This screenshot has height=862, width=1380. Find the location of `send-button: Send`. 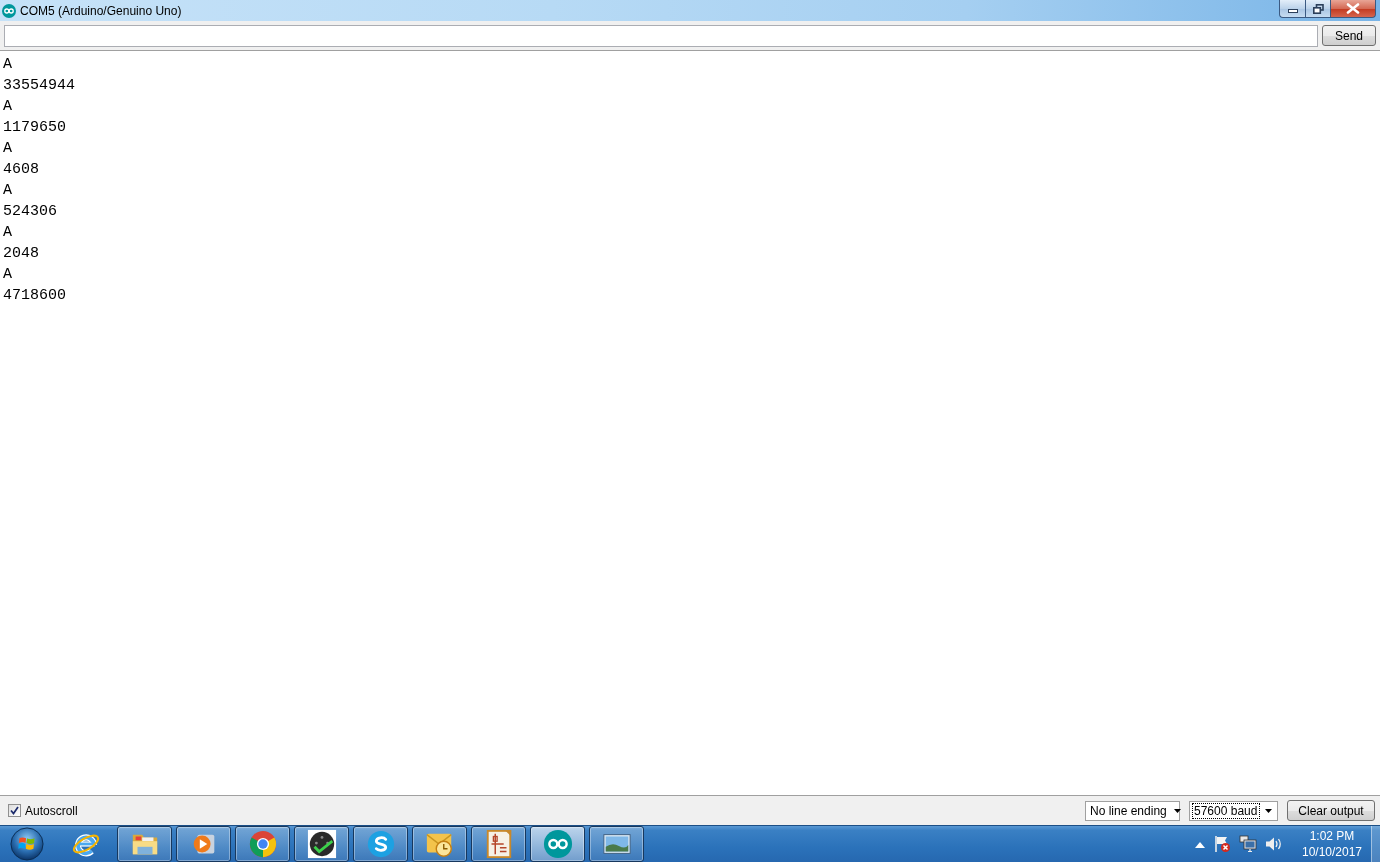

send-button: Send is located at coordinates (1349, 35).